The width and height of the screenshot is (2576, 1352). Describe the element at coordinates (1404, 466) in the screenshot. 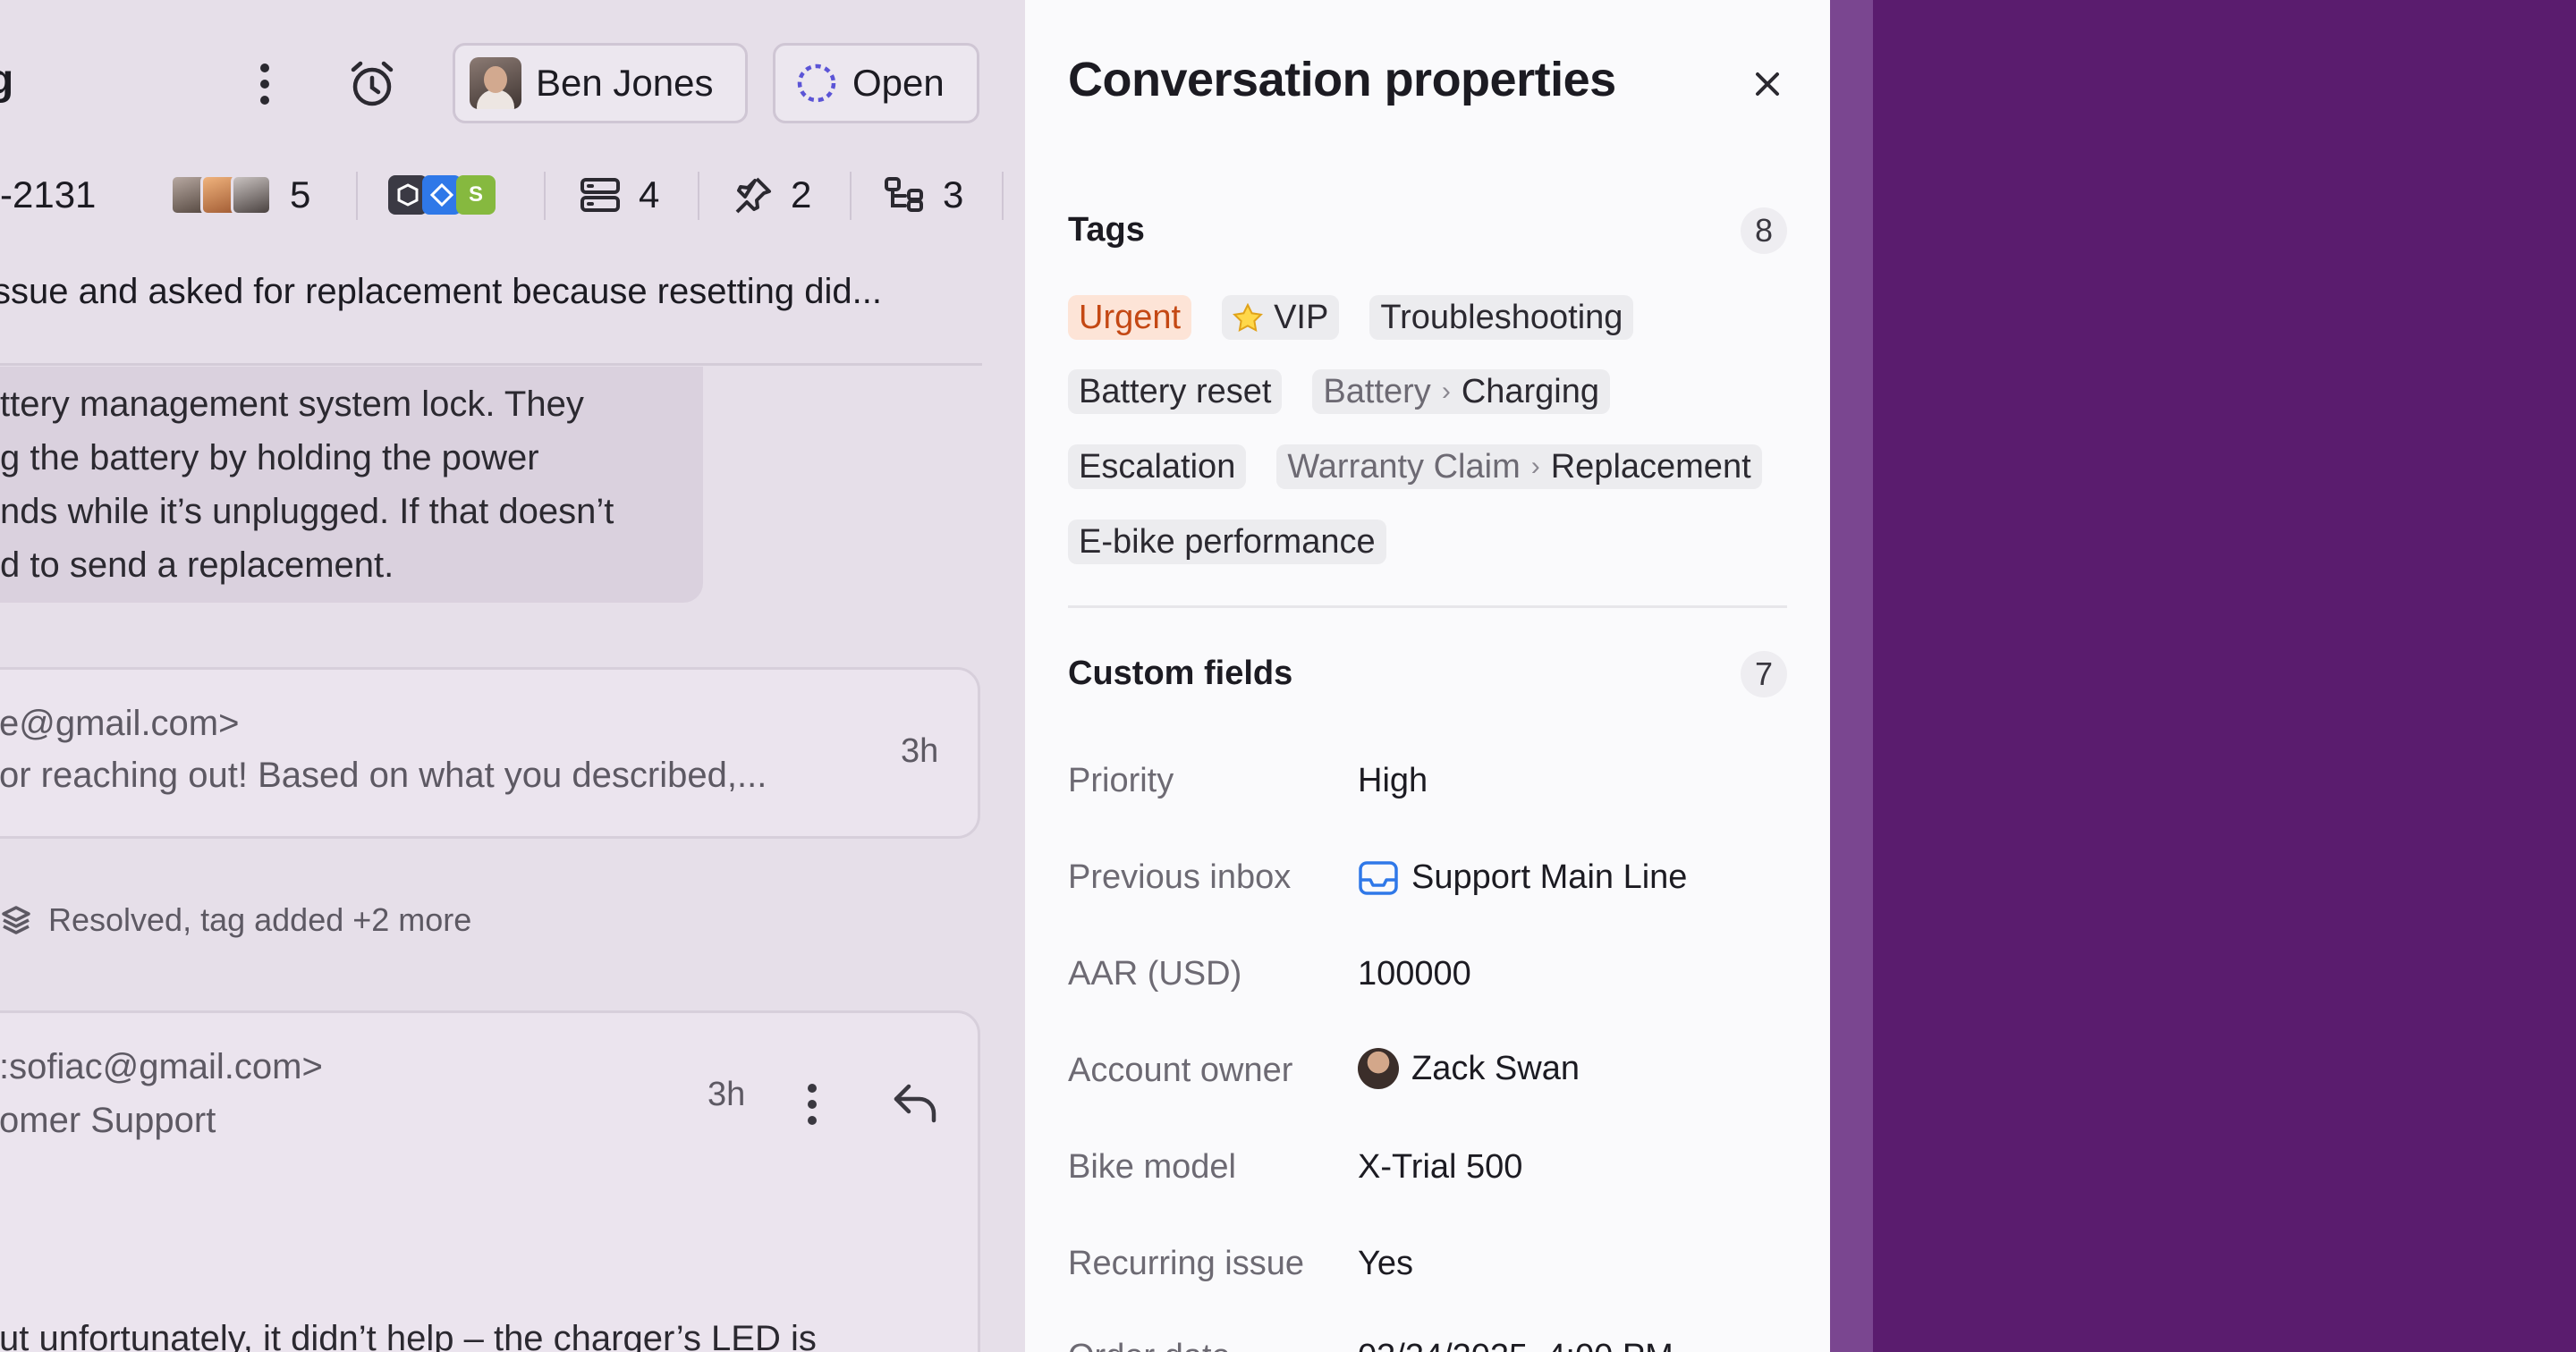

I see `tag-parent: Warranty Claim` at that location.